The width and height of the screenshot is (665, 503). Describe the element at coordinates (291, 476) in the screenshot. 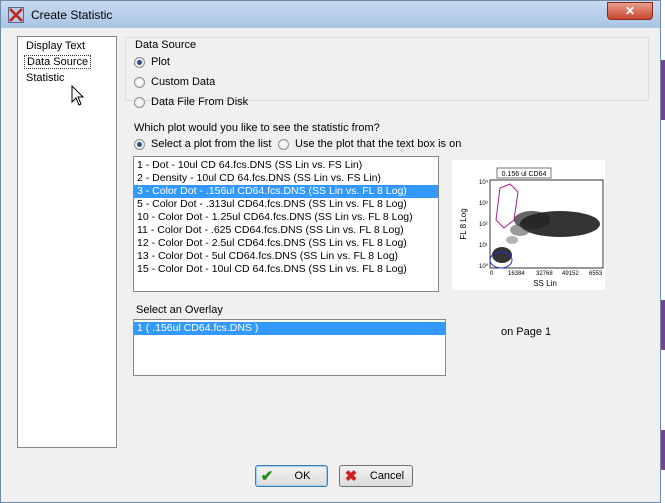

I see `ok-button: ✔ OK` at that location.